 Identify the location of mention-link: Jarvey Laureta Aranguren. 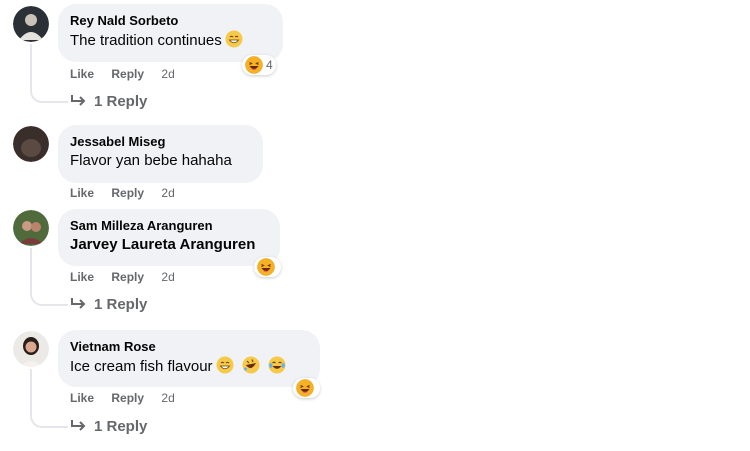
(169, 245).